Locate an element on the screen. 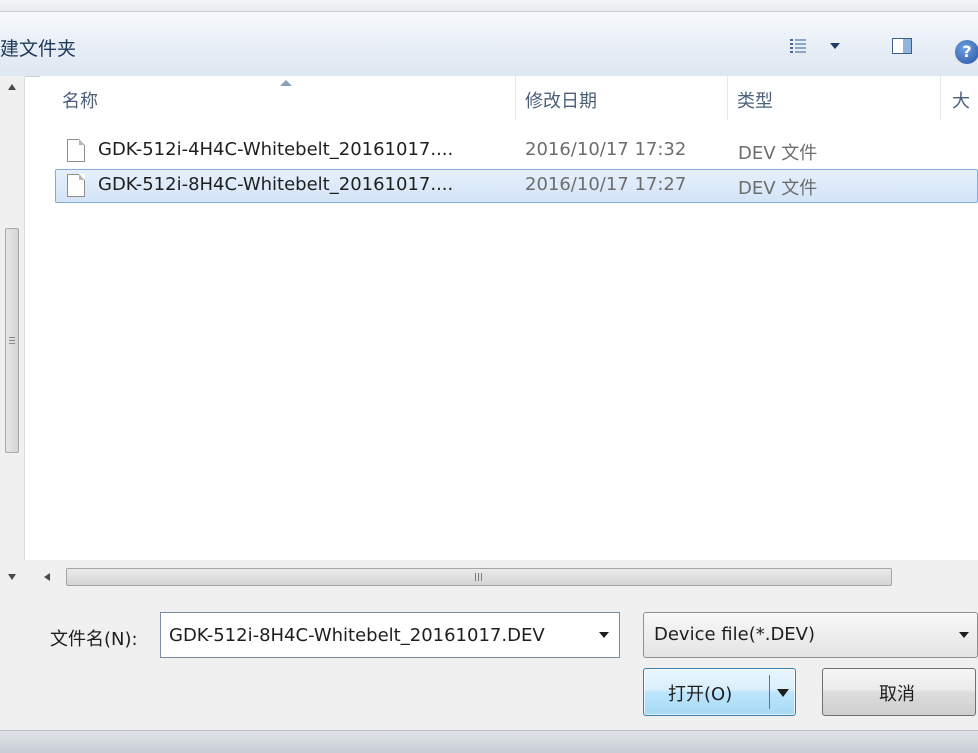 The image size is (978, 753). column-header-date: 修改日期 is located at coordinates (561, 100).